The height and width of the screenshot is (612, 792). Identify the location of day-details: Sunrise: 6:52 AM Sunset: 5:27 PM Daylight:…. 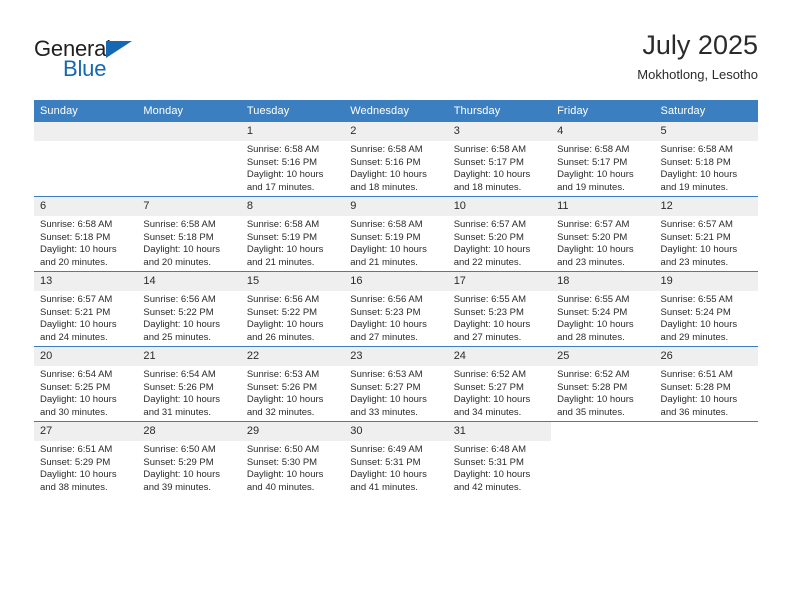
(499, 392).